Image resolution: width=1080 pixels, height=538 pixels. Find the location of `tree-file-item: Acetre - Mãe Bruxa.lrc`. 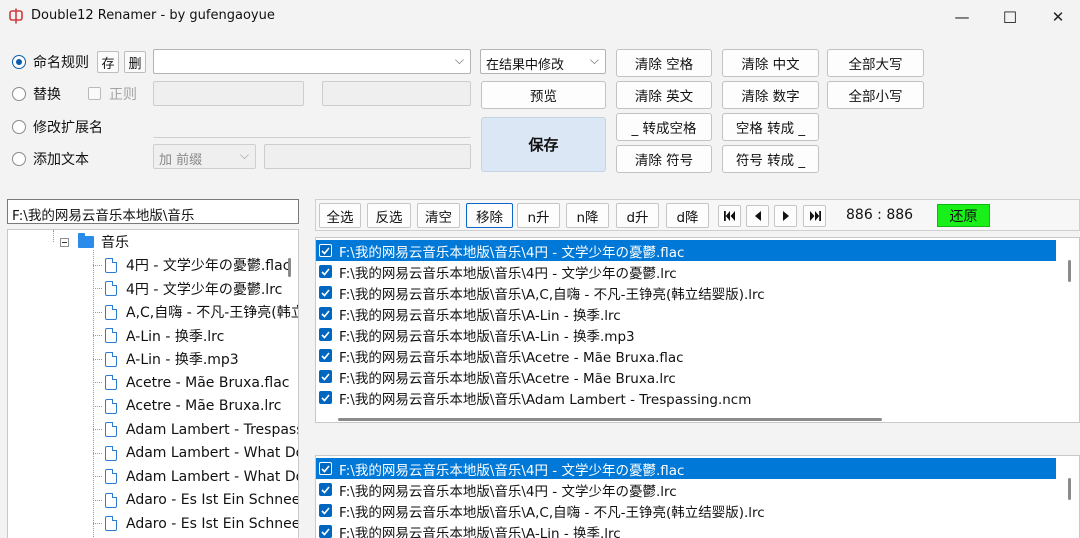

tree-file-item: Acetre - Mãe Bruxa.lrc is located at coordinates (187, 406).